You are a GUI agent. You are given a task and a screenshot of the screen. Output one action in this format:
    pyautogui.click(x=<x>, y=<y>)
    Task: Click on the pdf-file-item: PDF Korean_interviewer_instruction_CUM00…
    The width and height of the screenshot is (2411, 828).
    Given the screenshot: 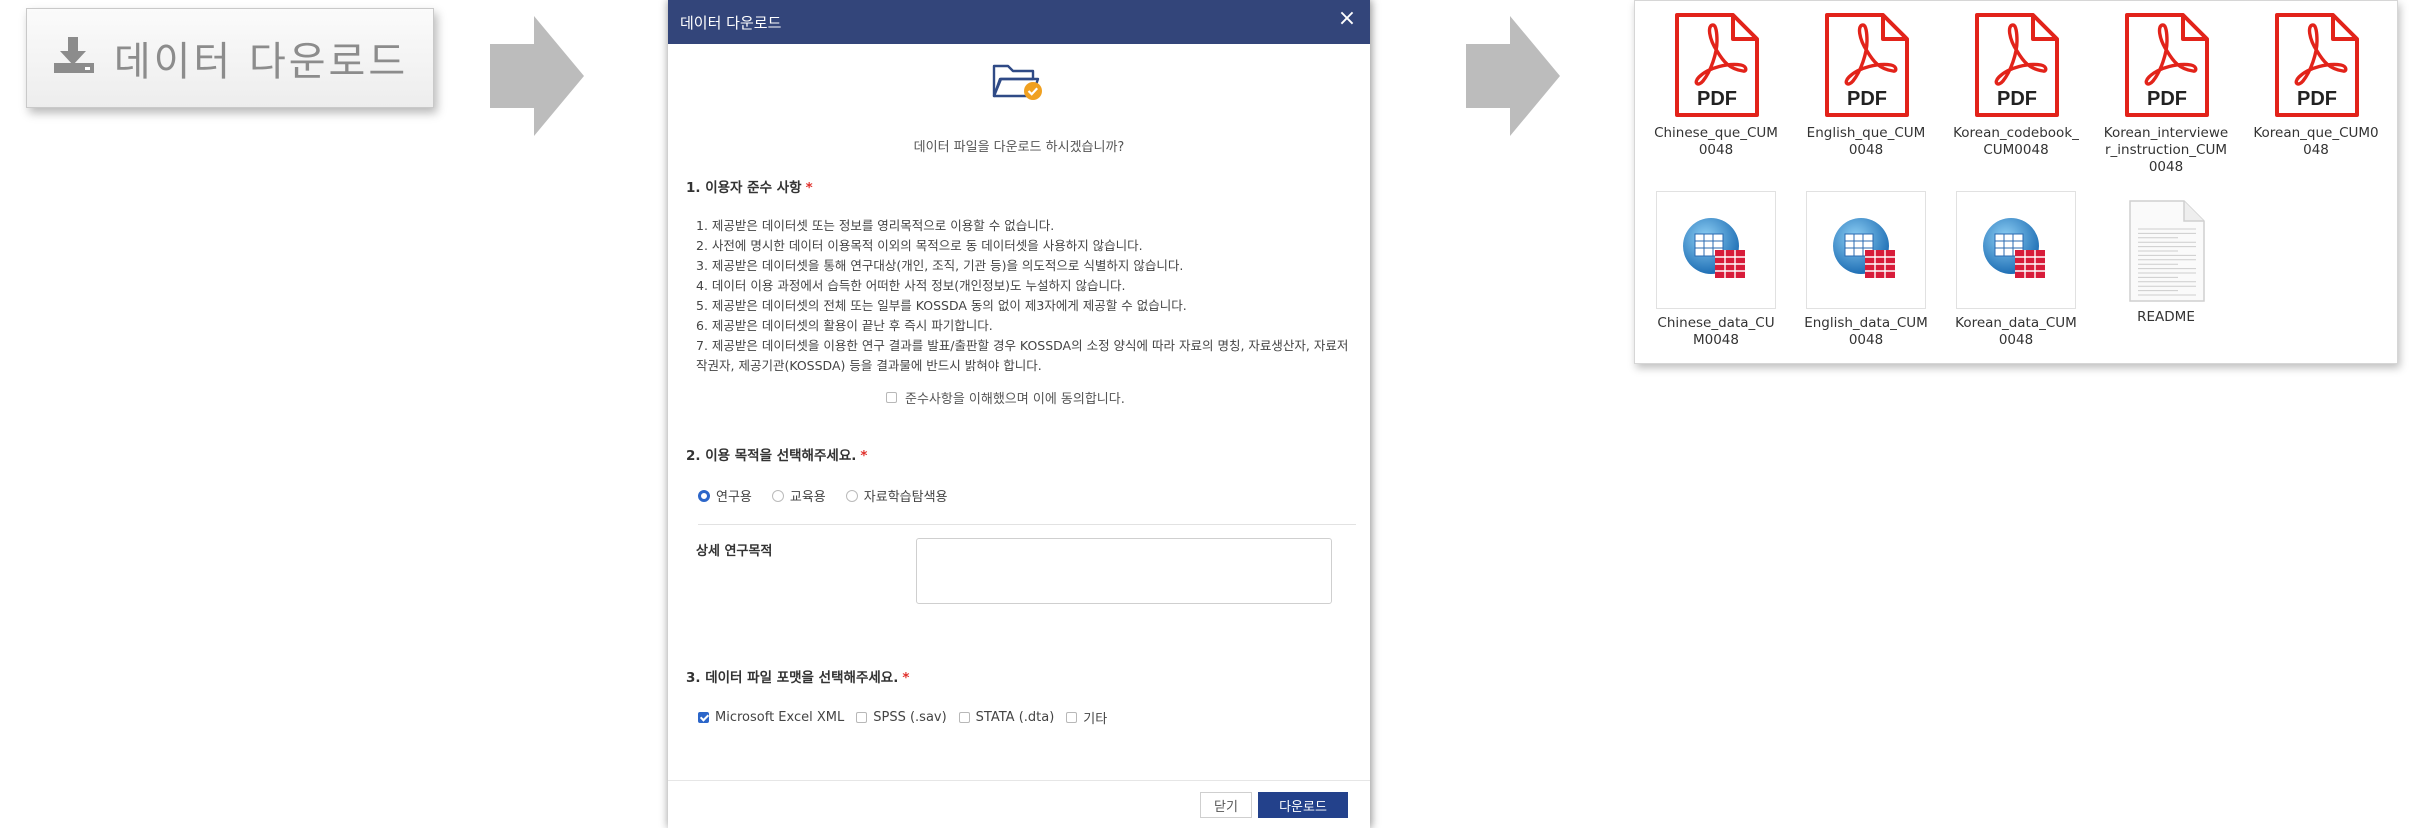 What is the action you would take?
    pyautogui.click(x=2166, y=93)
    